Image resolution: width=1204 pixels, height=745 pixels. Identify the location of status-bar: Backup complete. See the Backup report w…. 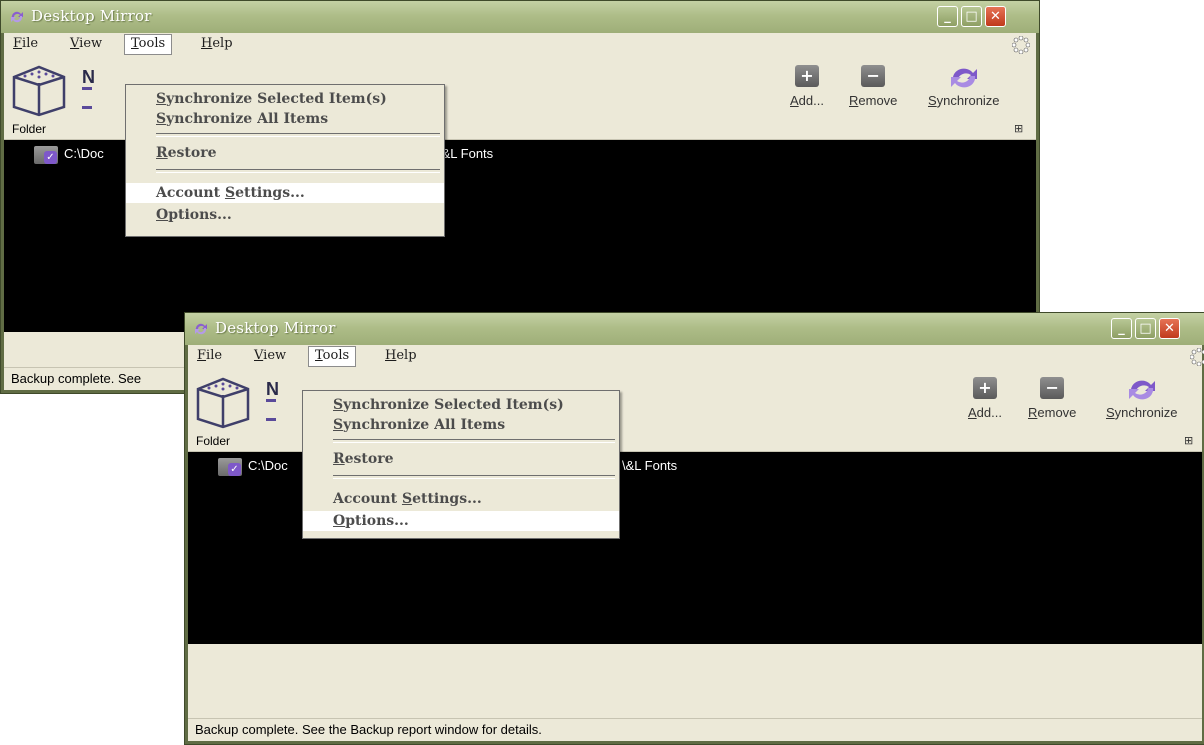
(695, 729).